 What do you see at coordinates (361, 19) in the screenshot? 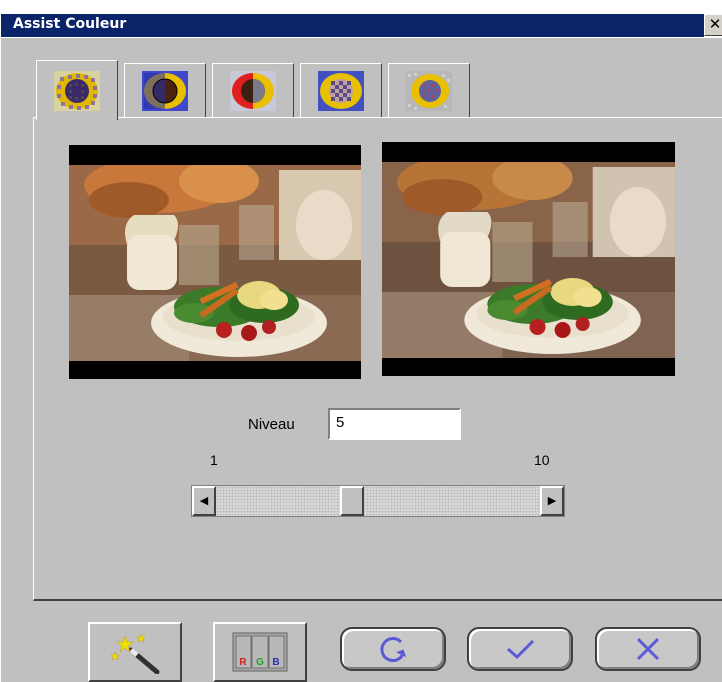
I see `title-bar: Assist Couleur ✕` at bounding box center [361, 19].